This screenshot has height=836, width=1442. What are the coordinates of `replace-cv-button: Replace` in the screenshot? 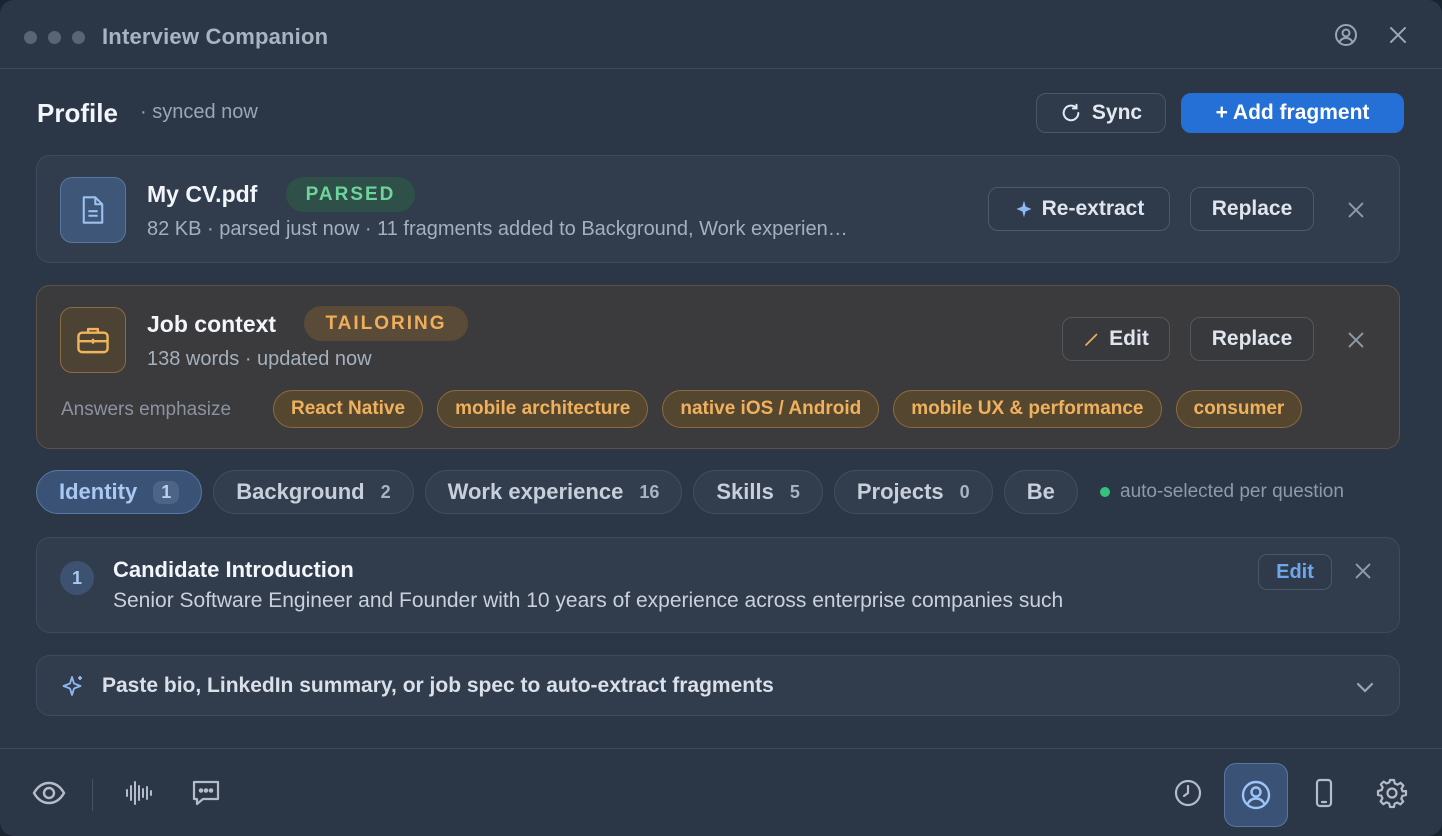 It's located at (1252, 209).